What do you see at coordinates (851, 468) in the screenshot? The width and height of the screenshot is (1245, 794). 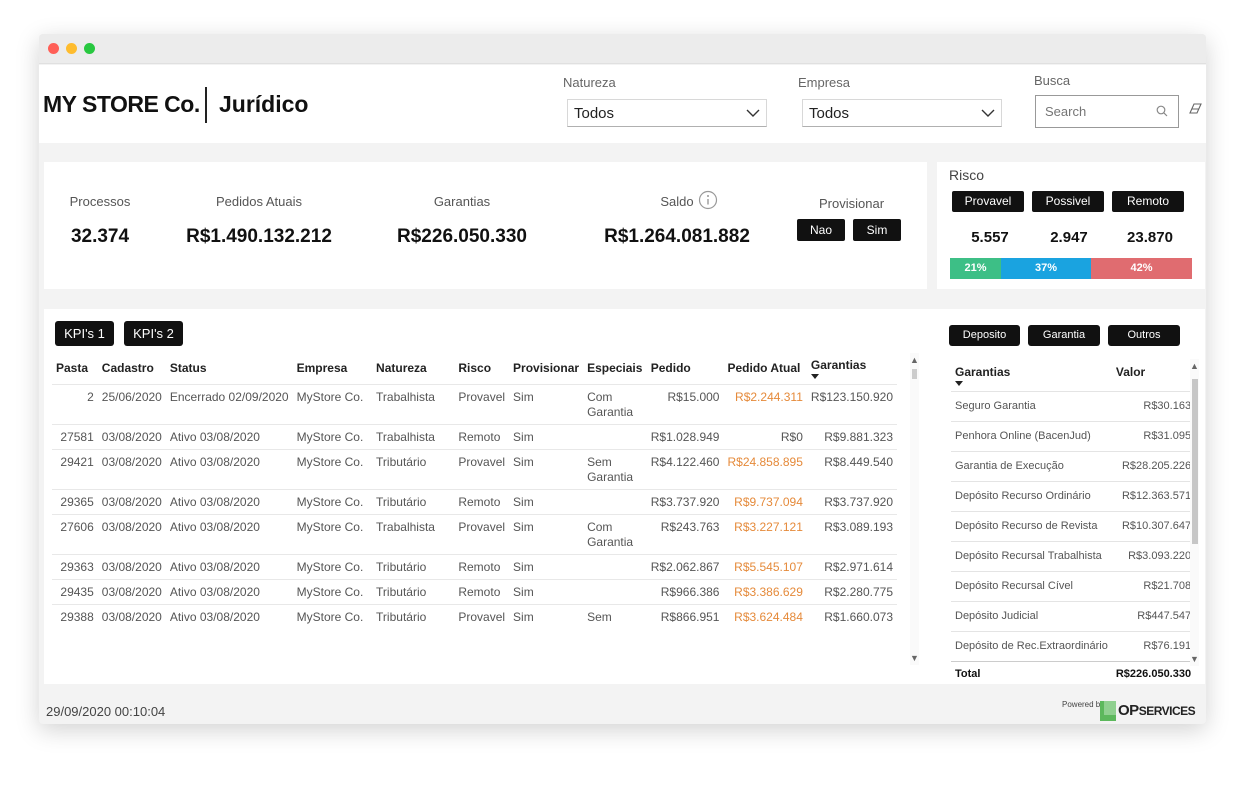 I see `cell-garantias: R$8.449.540` at bounding box center [851, 468].